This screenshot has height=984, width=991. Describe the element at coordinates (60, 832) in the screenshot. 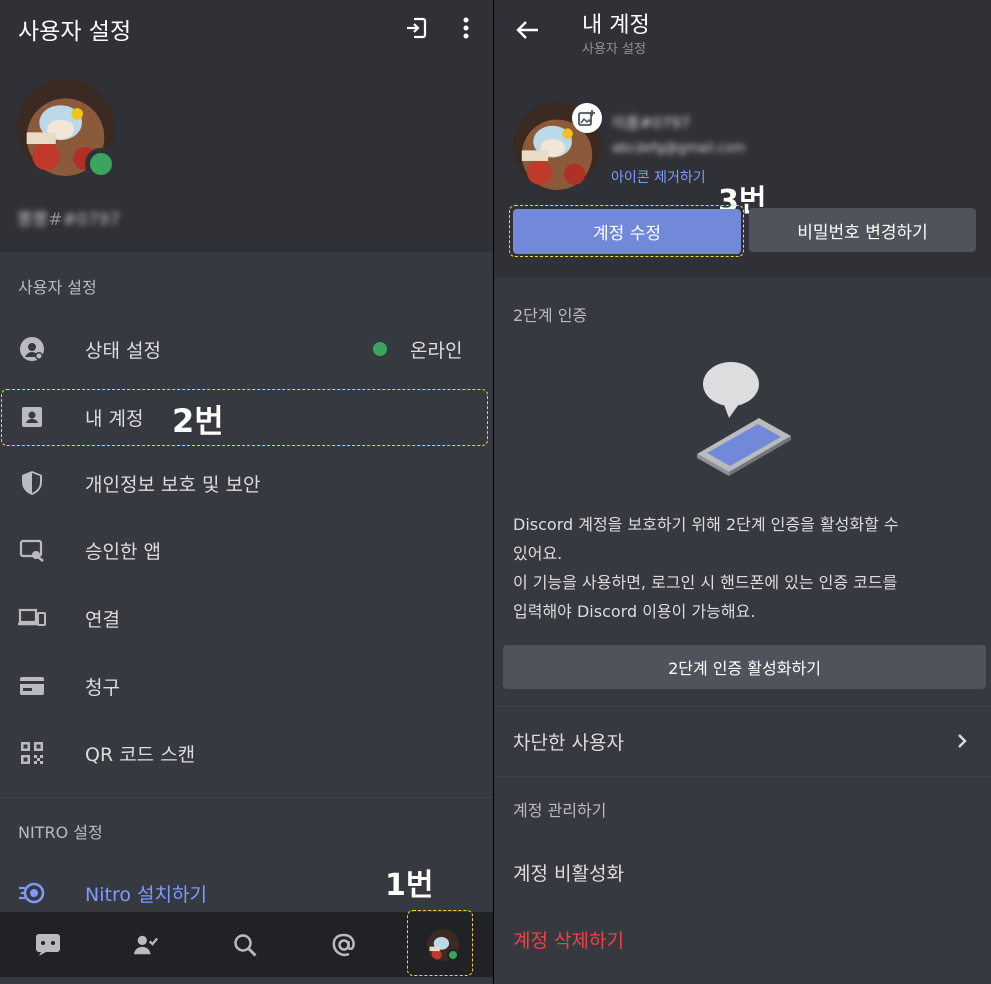

I see `section-nitro-settings: NITRO 설정` at that location.